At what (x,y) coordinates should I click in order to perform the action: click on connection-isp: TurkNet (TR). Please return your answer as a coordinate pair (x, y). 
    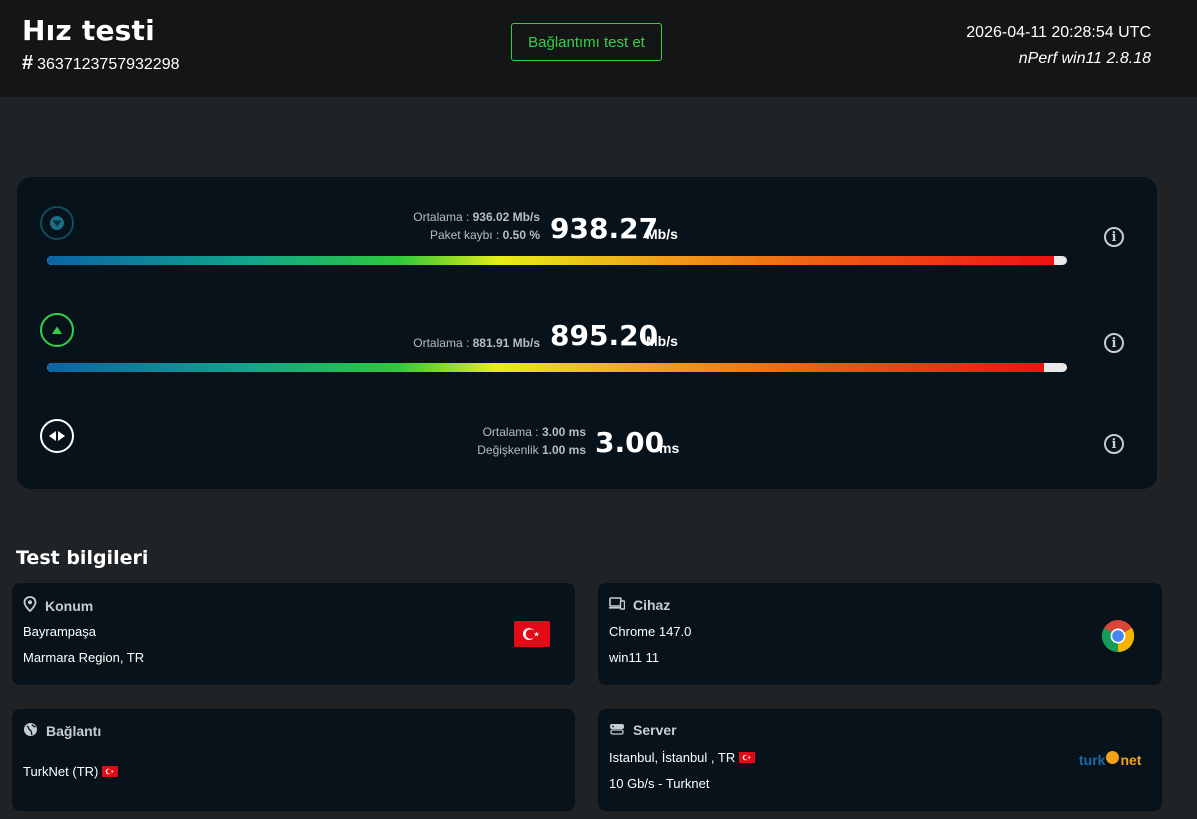
    Looking at the image, I should click on (71, 771).